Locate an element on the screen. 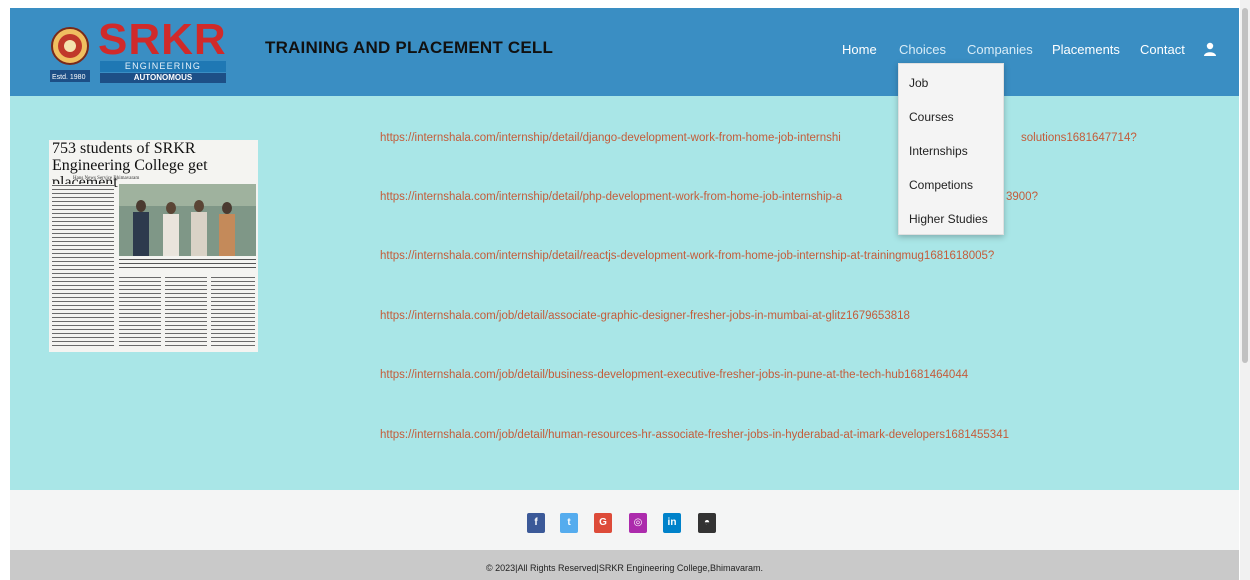  scrollbar-thumb is located at coordinates (1245, 185).